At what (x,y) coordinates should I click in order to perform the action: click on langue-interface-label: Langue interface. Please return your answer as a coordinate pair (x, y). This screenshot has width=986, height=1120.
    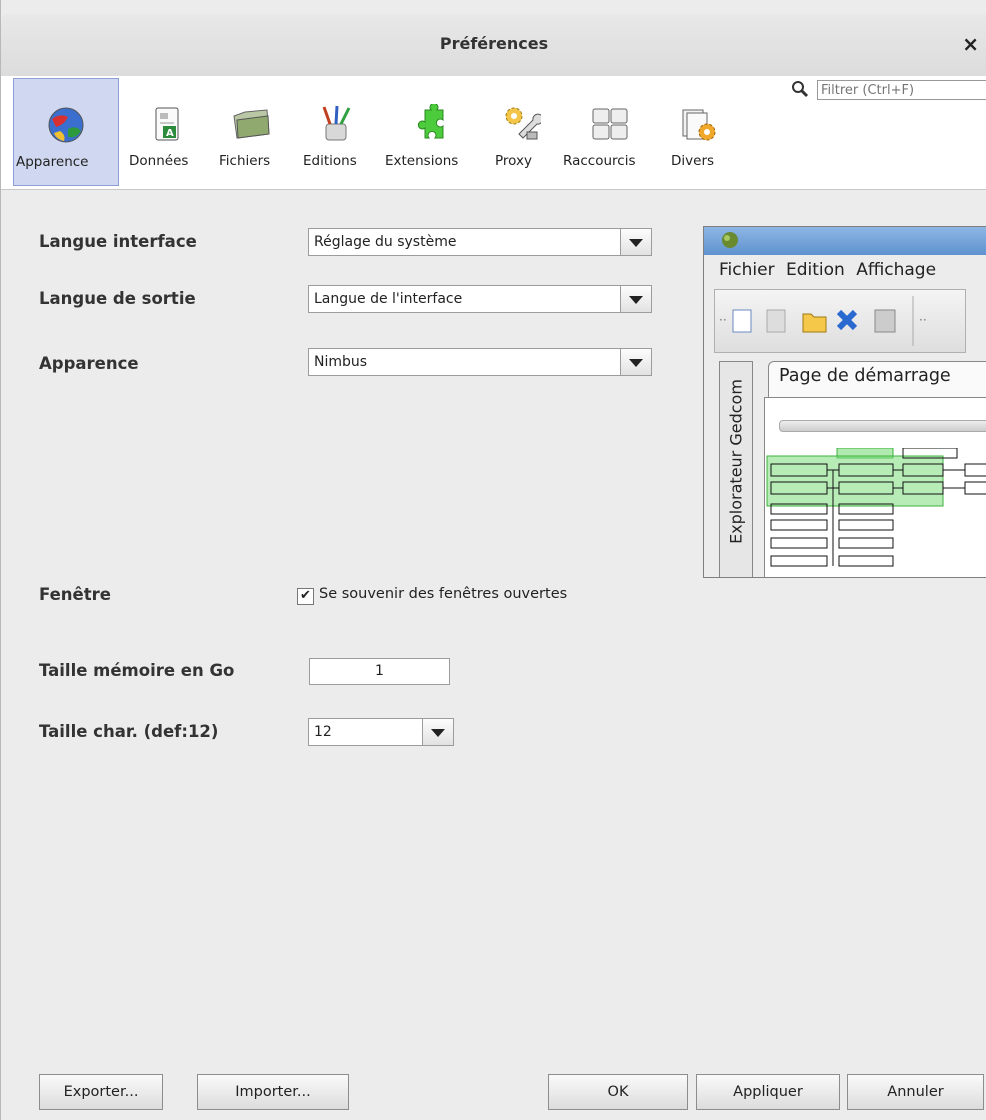
    Looking at the image, I should click on (118, 241).